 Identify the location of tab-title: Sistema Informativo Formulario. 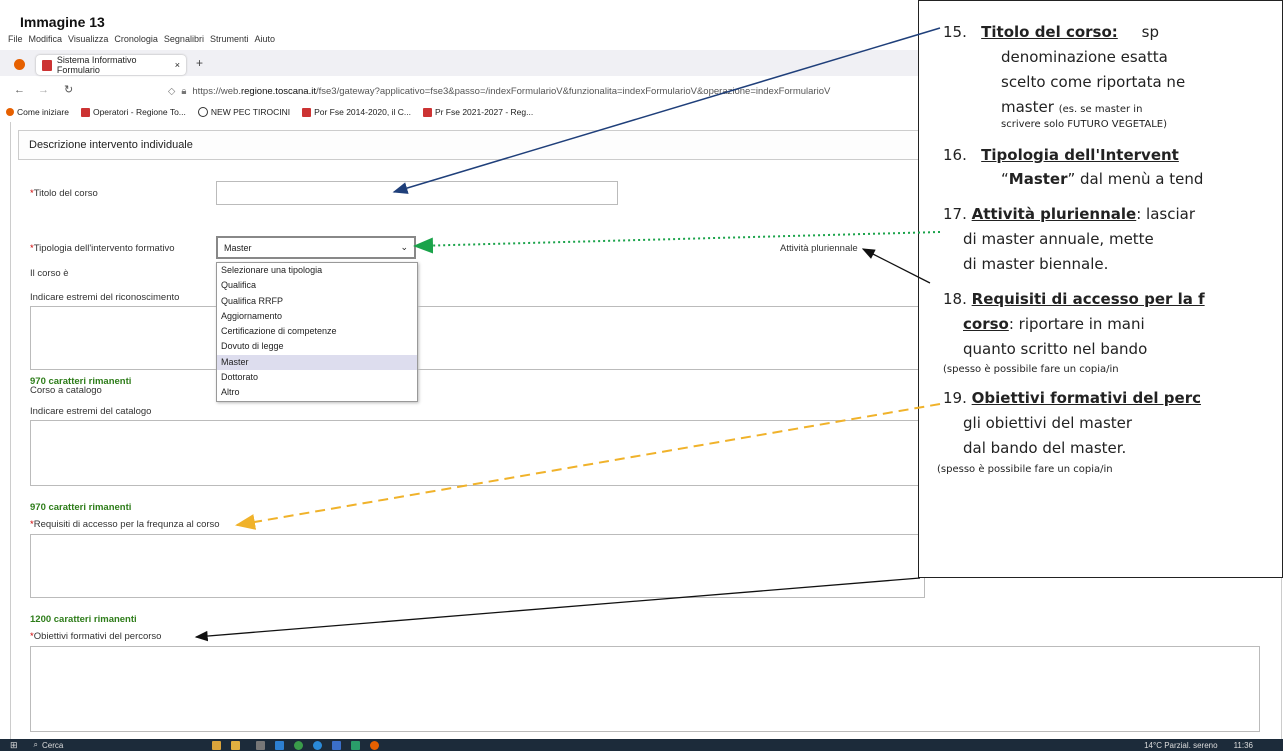
(96, 65).